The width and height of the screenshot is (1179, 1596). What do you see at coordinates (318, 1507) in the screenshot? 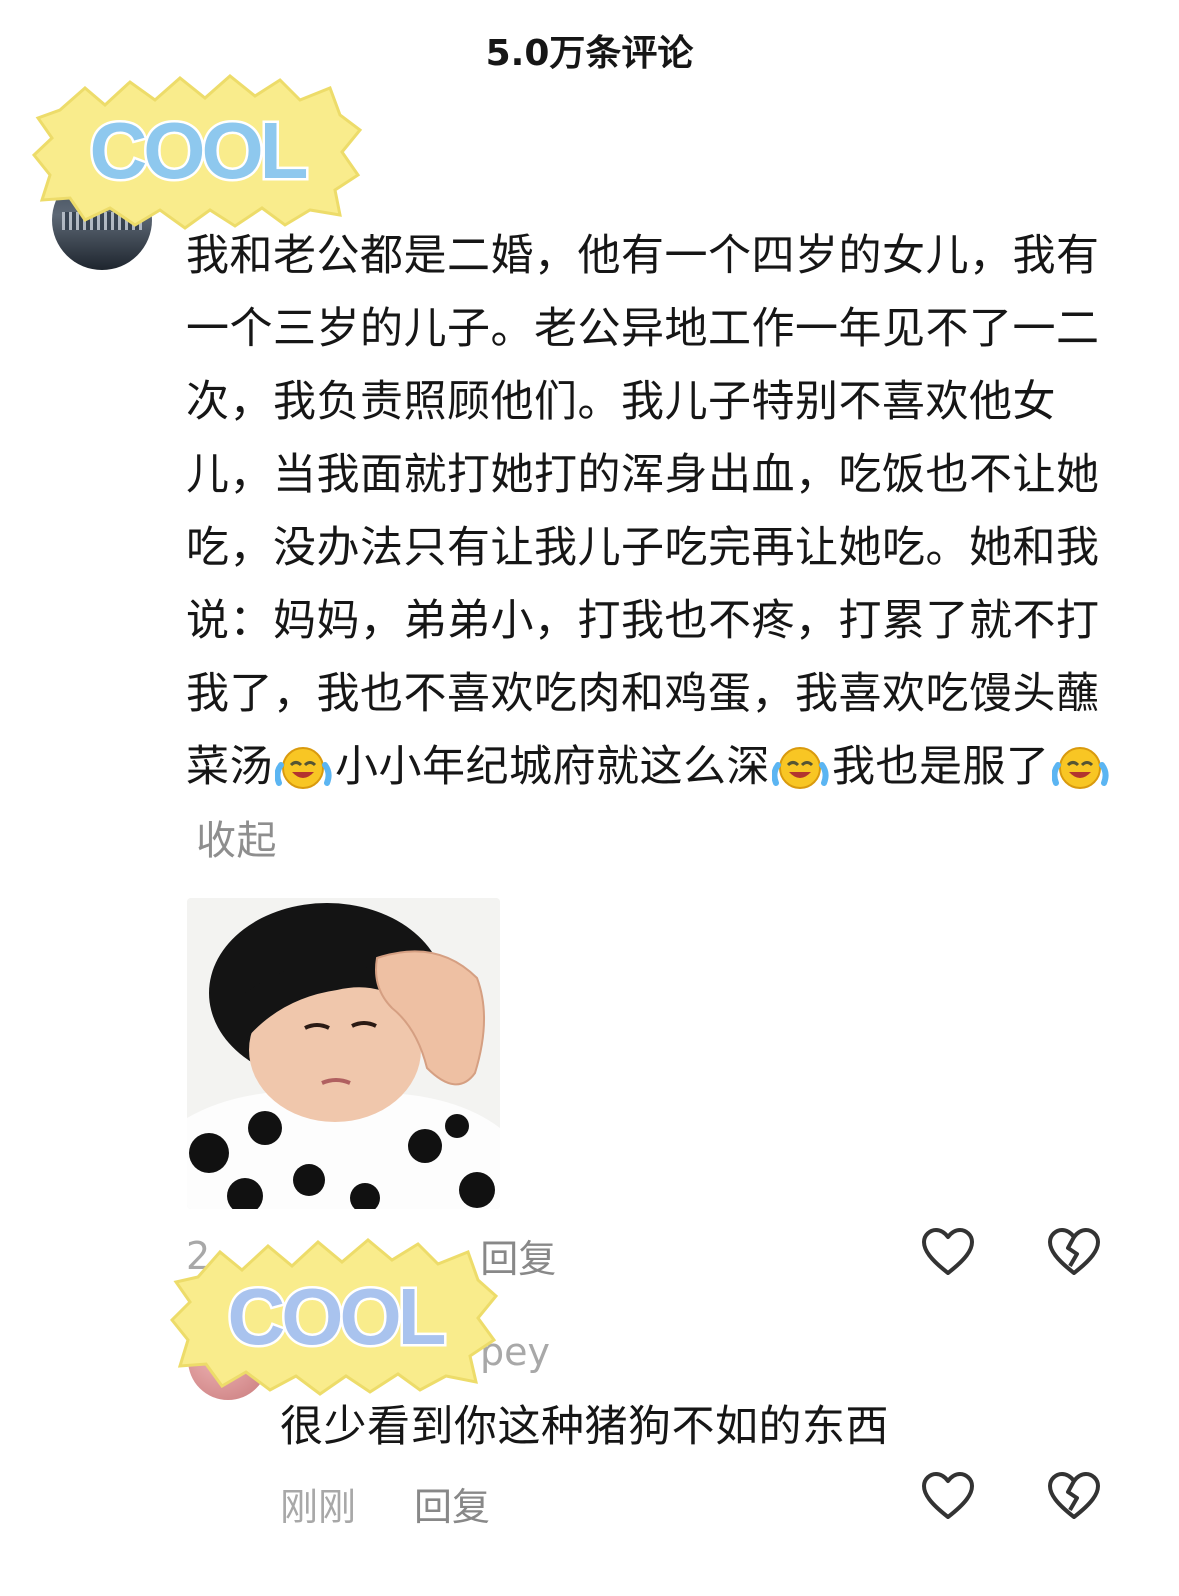
I see `reply-time: 刚刚` at bounding box center [318, 1507].